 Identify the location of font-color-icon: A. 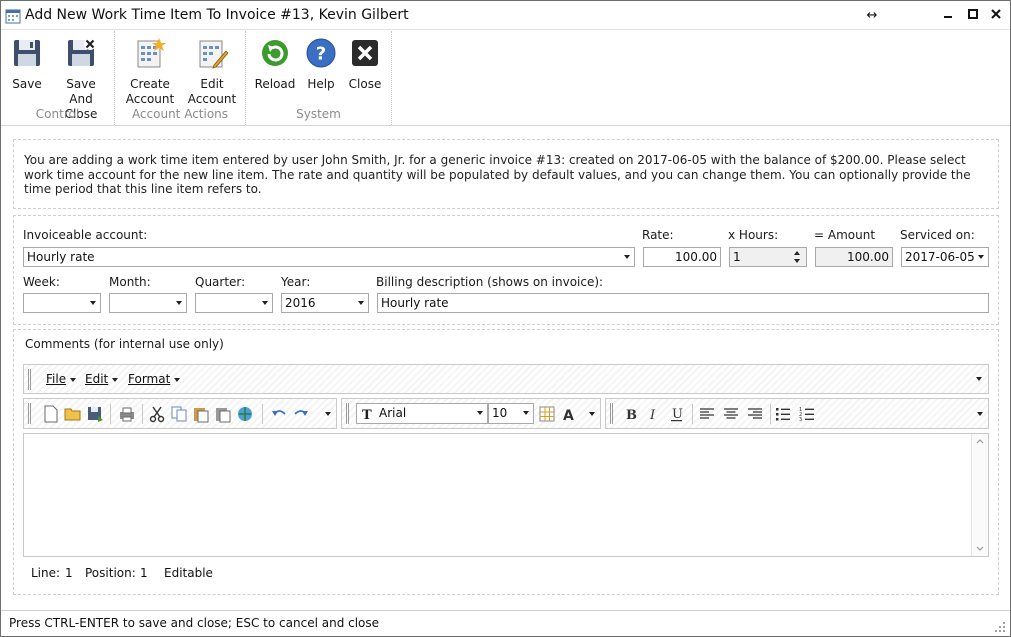
(569, 414).